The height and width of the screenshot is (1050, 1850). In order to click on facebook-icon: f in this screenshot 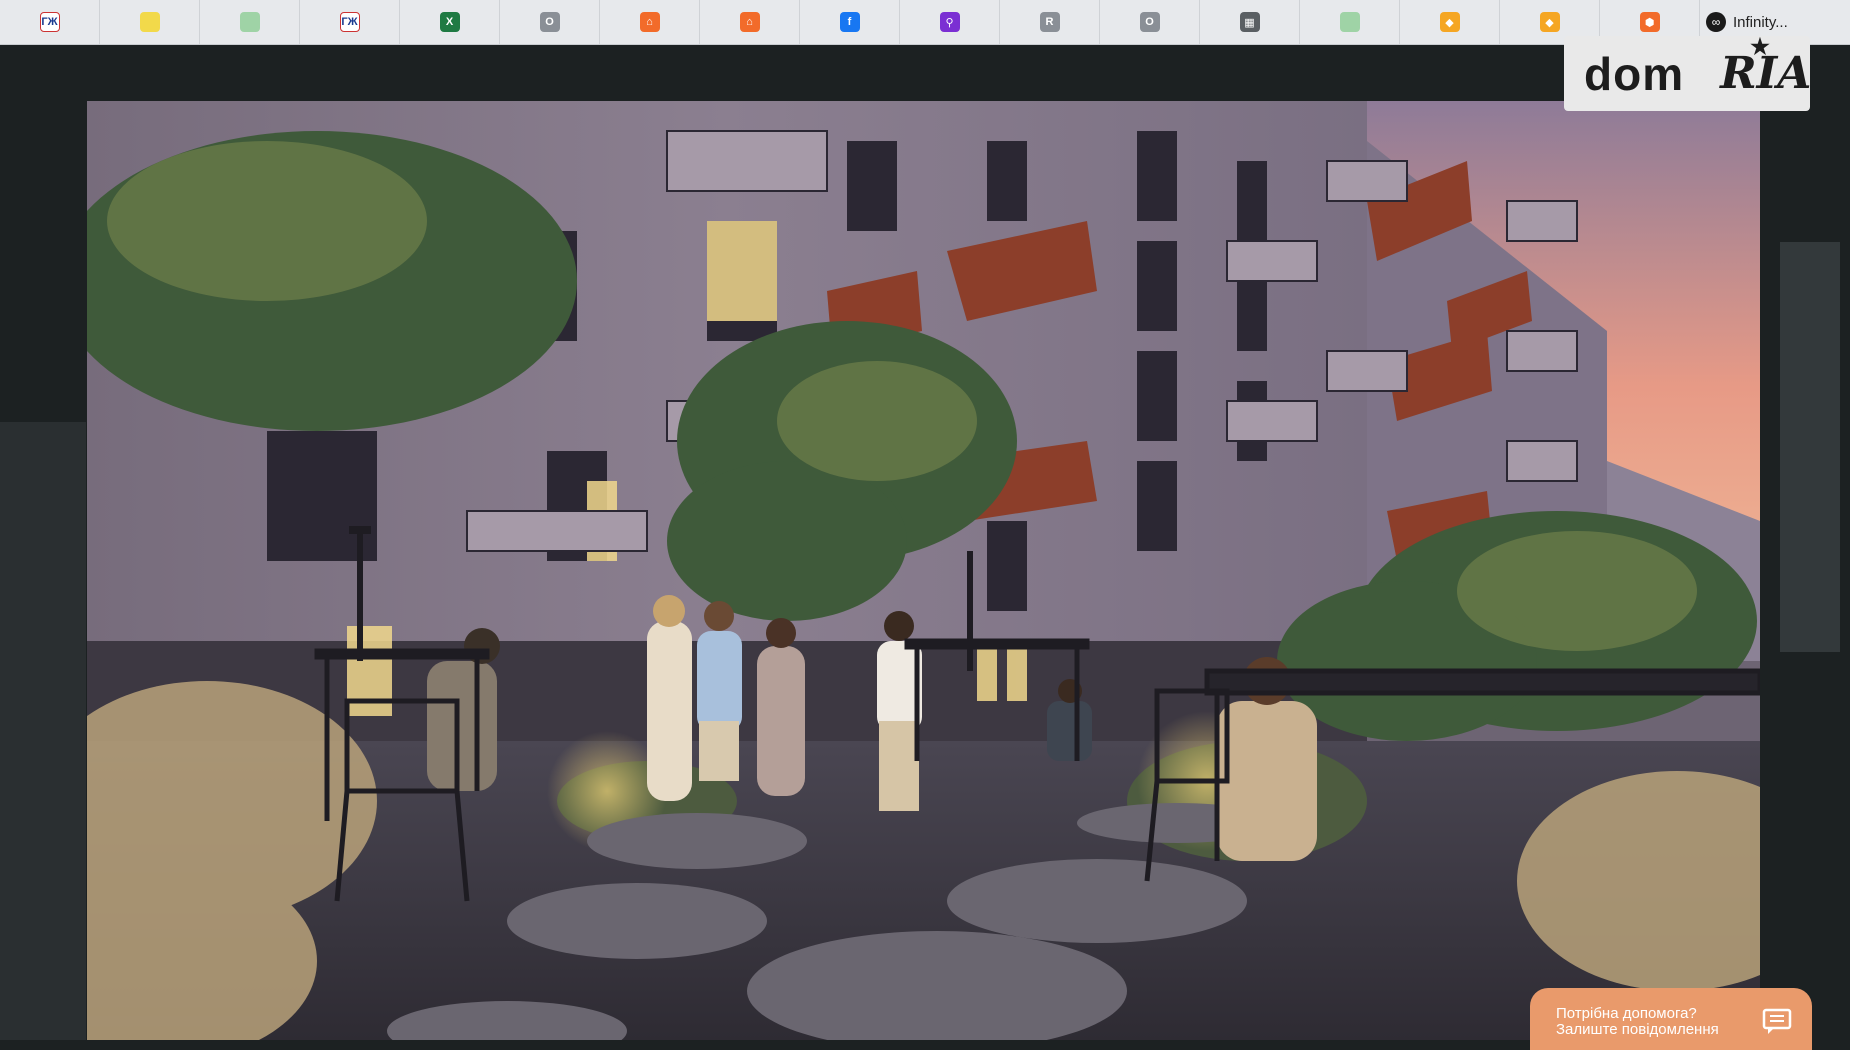, I will do `click(849, 22)`.